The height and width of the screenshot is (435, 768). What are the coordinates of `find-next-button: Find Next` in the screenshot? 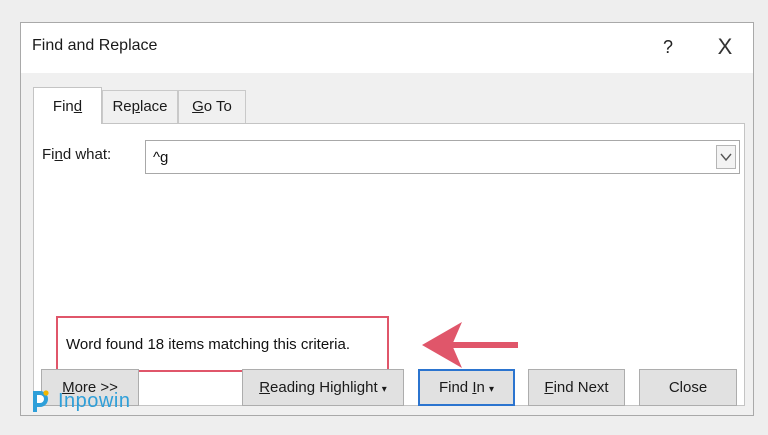 It's located at (576, 387).